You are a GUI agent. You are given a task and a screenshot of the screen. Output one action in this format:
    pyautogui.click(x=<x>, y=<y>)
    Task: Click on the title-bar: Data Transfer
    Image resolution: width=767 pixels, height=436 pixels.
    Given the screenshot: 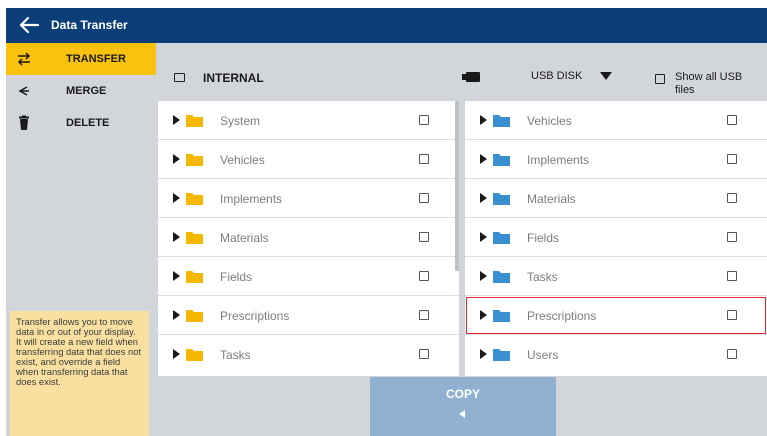 What is the action you would take?
    pyautogui.click(x=386, y=25)
    